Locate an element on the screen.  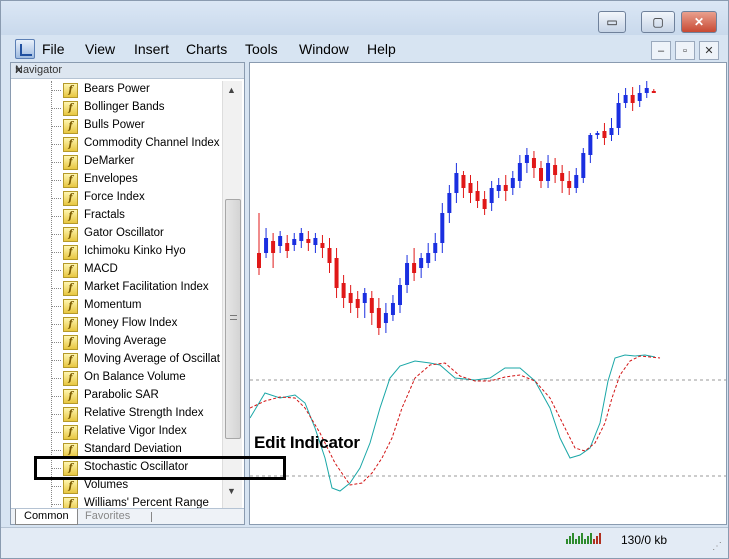
indicator-item: f Gator Oscillator is located at coordinates (141, 235).